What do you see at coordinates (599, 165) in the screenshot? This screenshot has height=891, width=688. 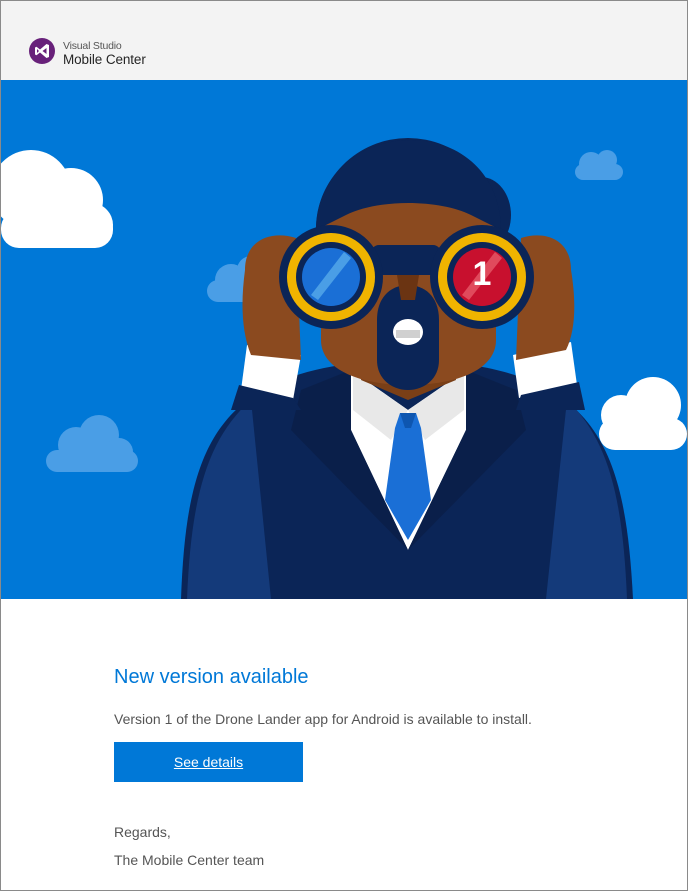 I see `cloud-top-right` at bounding box center [599, 165].